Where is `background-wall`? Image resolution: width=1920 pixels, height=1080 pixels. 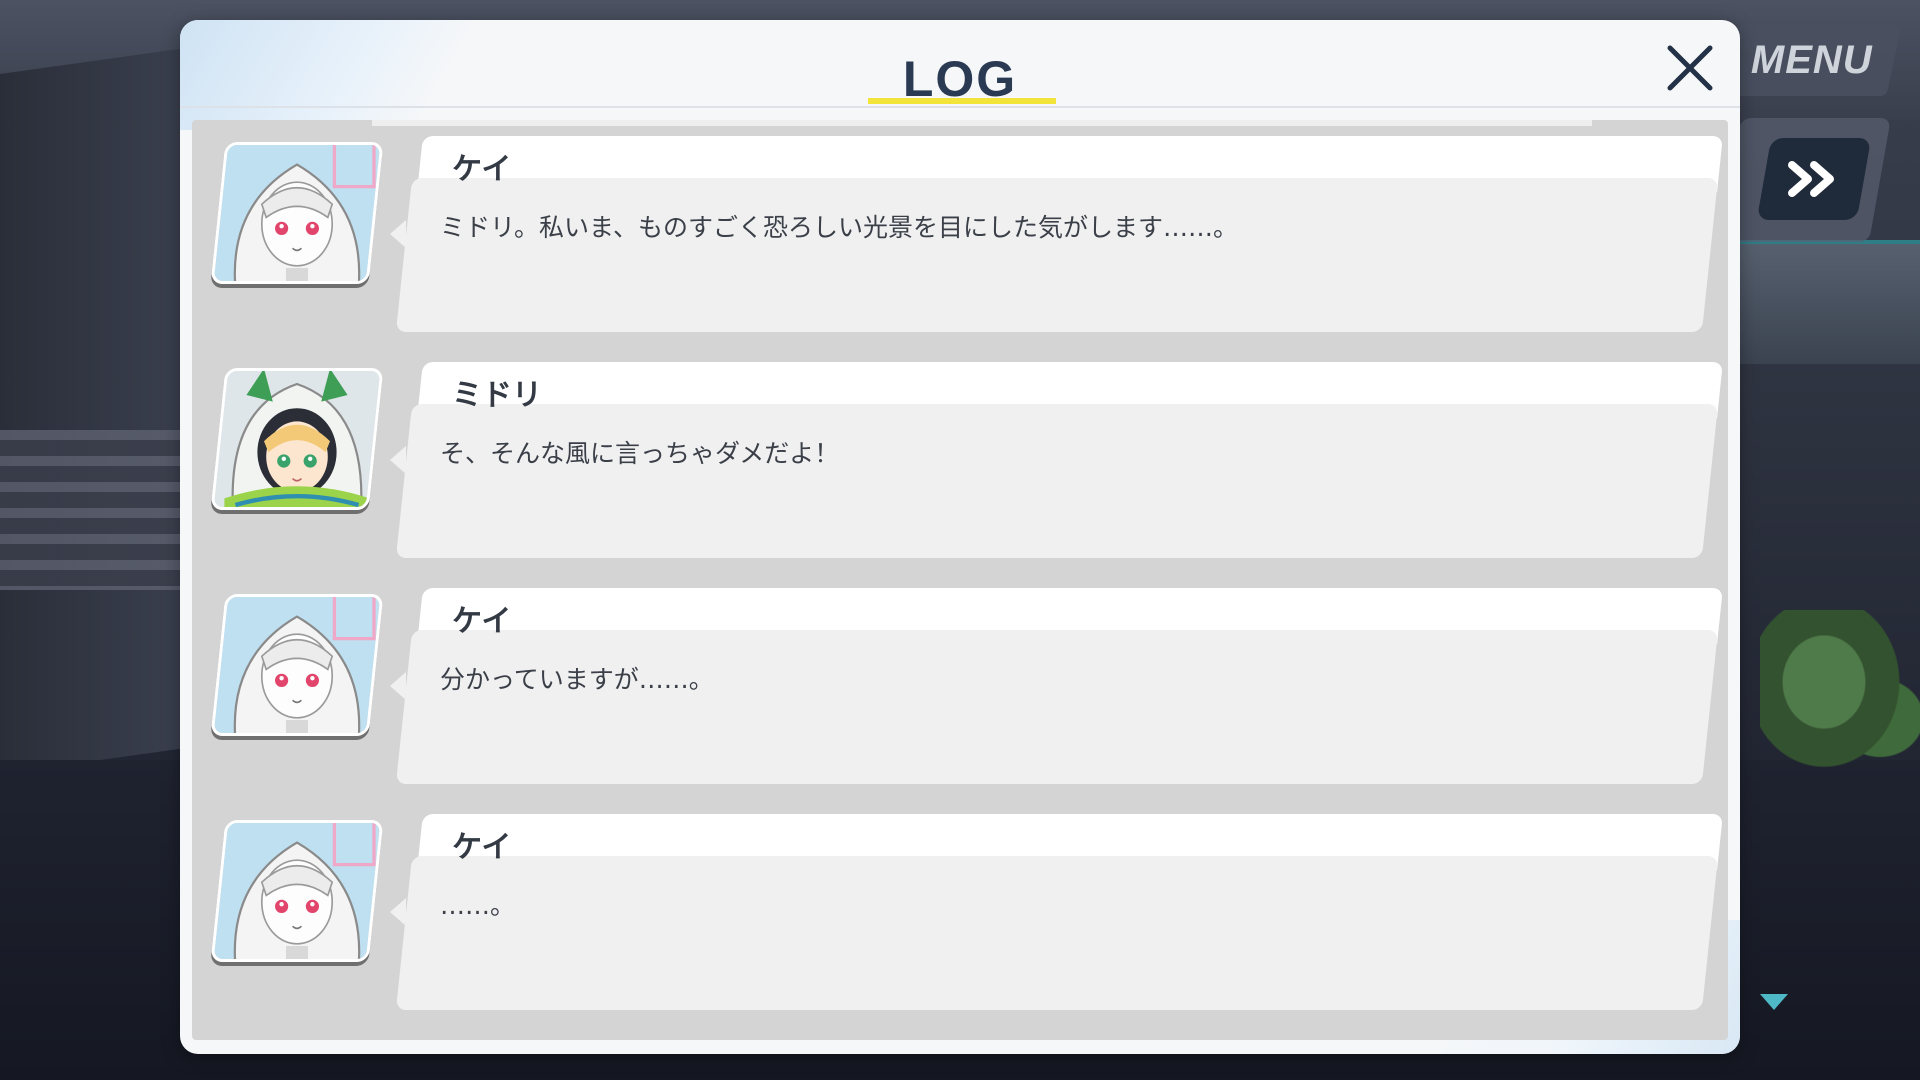
background-wall is located at coordinates (100, 410).